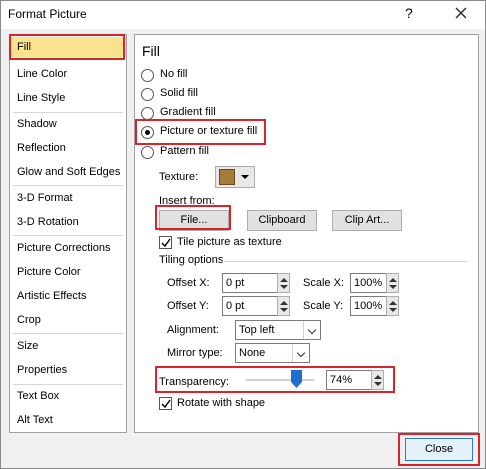  I want to click on scale-x-spinner, so click(392, 283).